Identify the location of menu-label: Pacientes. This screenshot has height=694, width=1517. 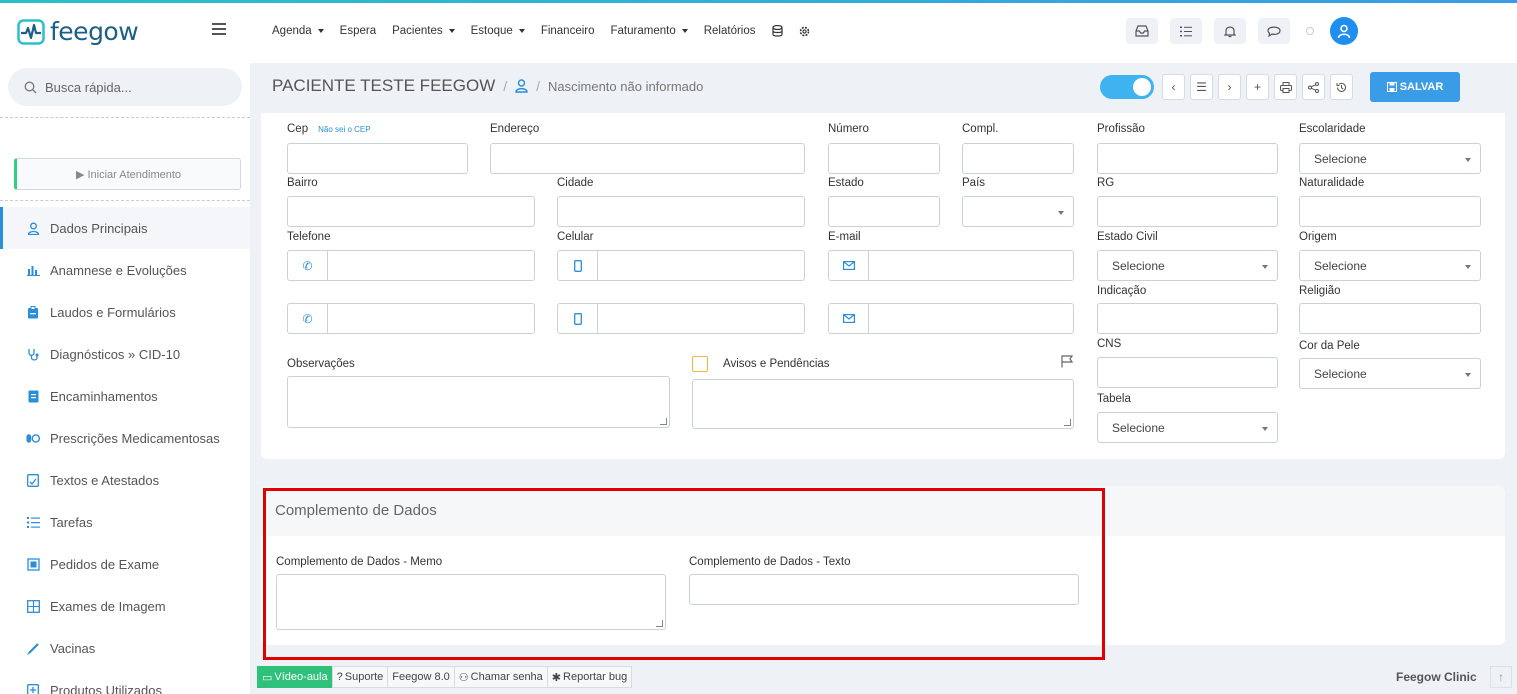
(417, 31).